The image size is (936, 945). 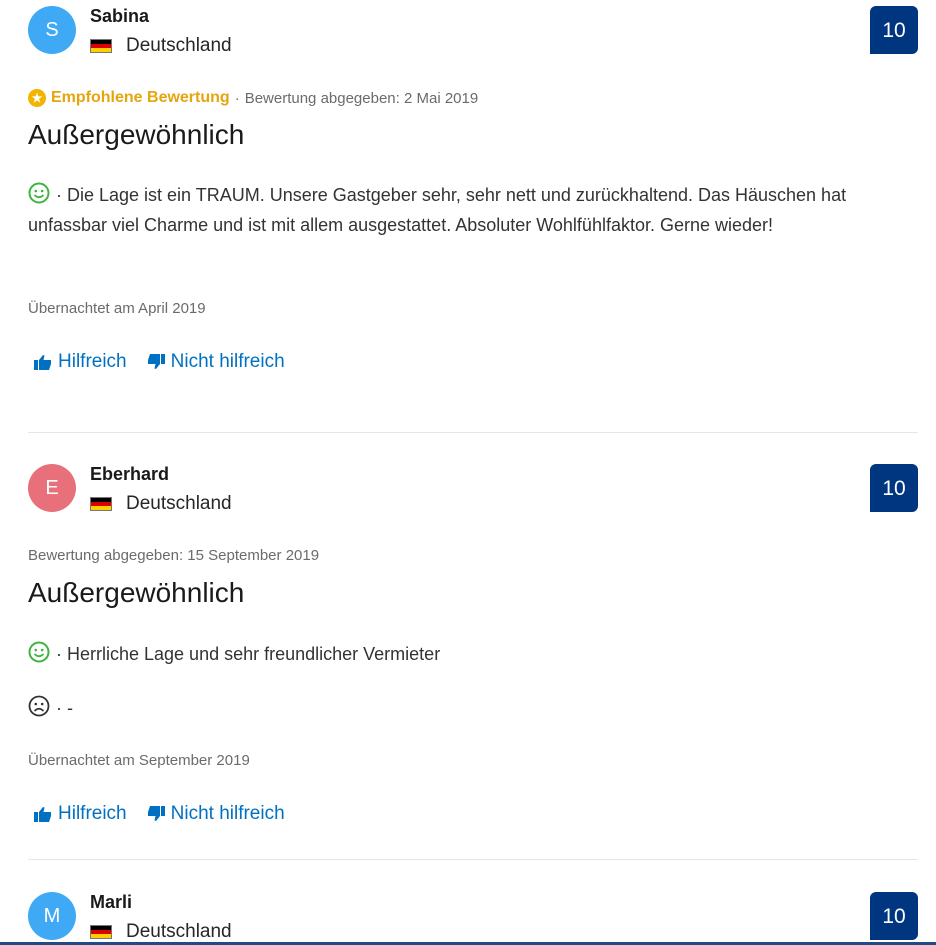 I want to click on recommended-label: ★ Empfohlene Bewertung, so click(x=129, y=98).